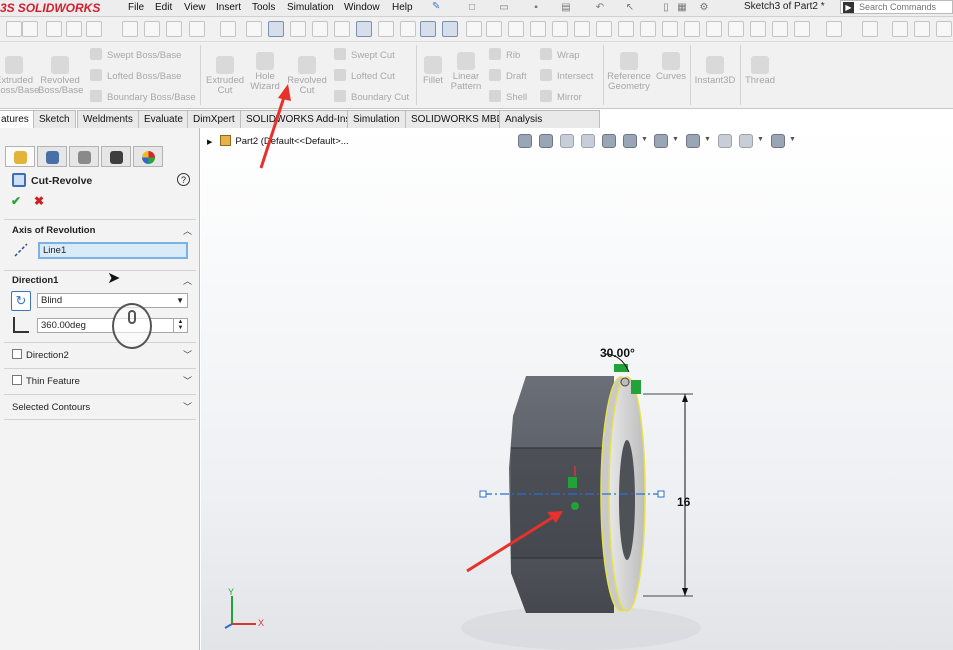 The width and height of the screenshot is (953, 650). I want to click on open-icon: ▭, so click(504, 8).